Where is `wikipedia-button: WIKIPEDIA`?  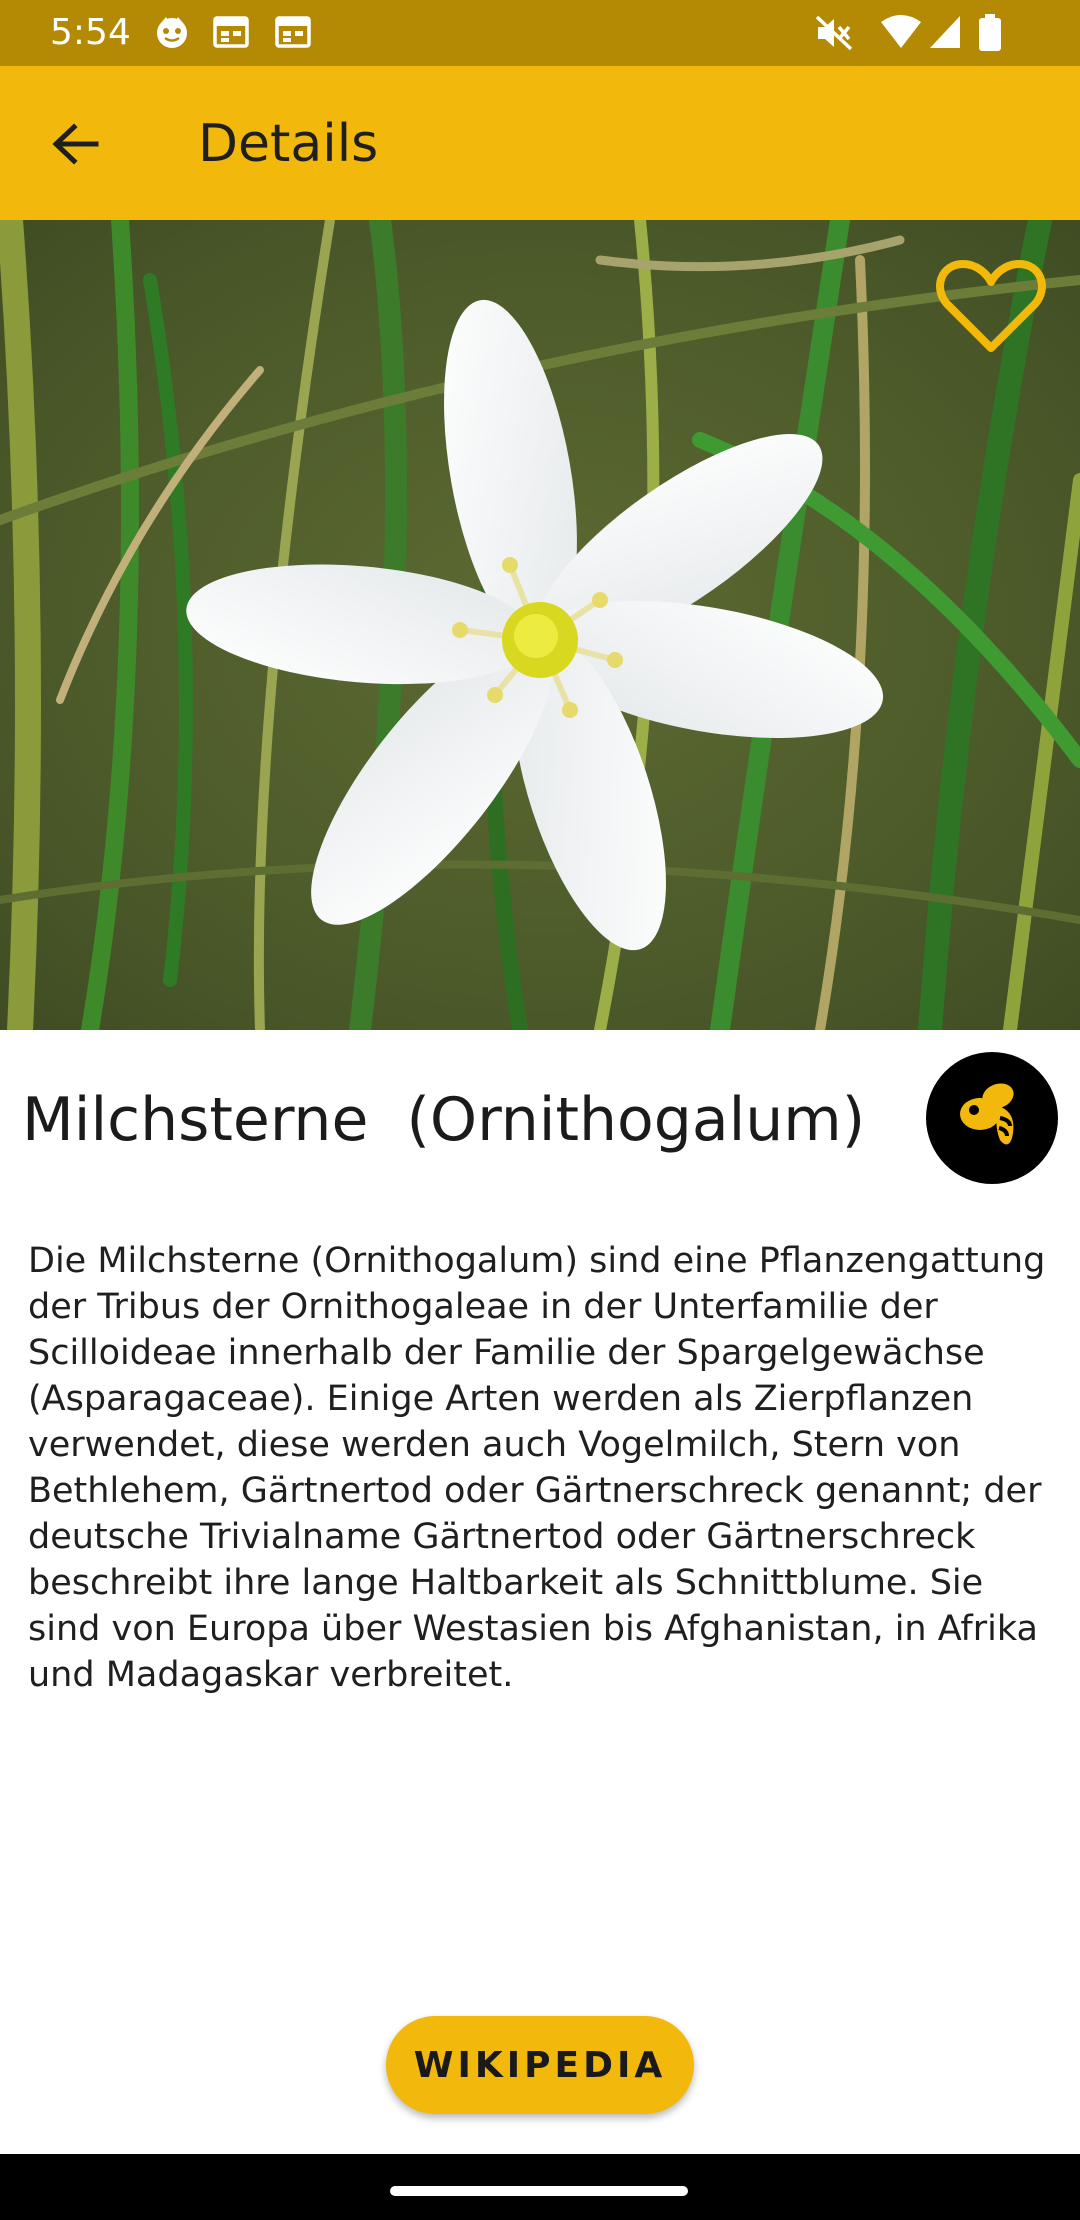
wikipedia-button: WIKIPEDIA is located at coordinates (540, 2065).